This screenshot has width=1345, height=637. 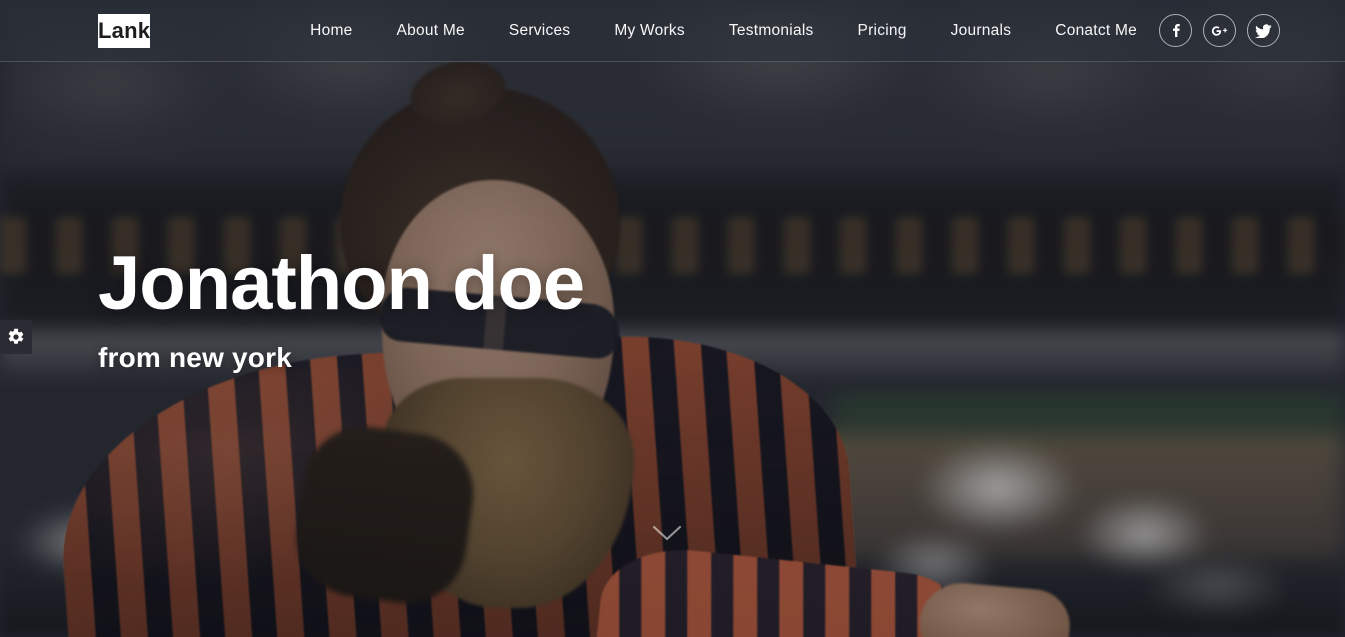 What do you see at coordinates (1176, 30) in the screenshot?
I see `facebook-icon` at bounding box center [1176, 30].